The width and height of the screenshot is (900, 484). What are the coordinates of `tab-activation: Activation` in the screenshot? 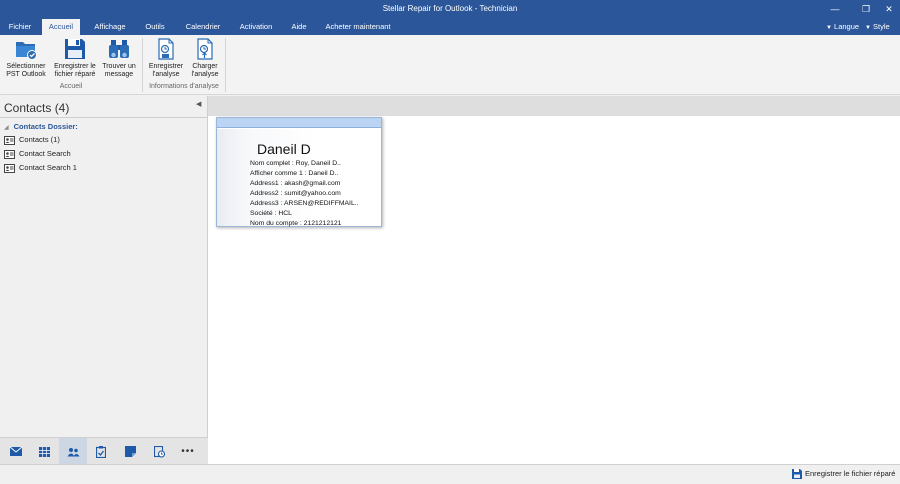 It's located at (256, 26).